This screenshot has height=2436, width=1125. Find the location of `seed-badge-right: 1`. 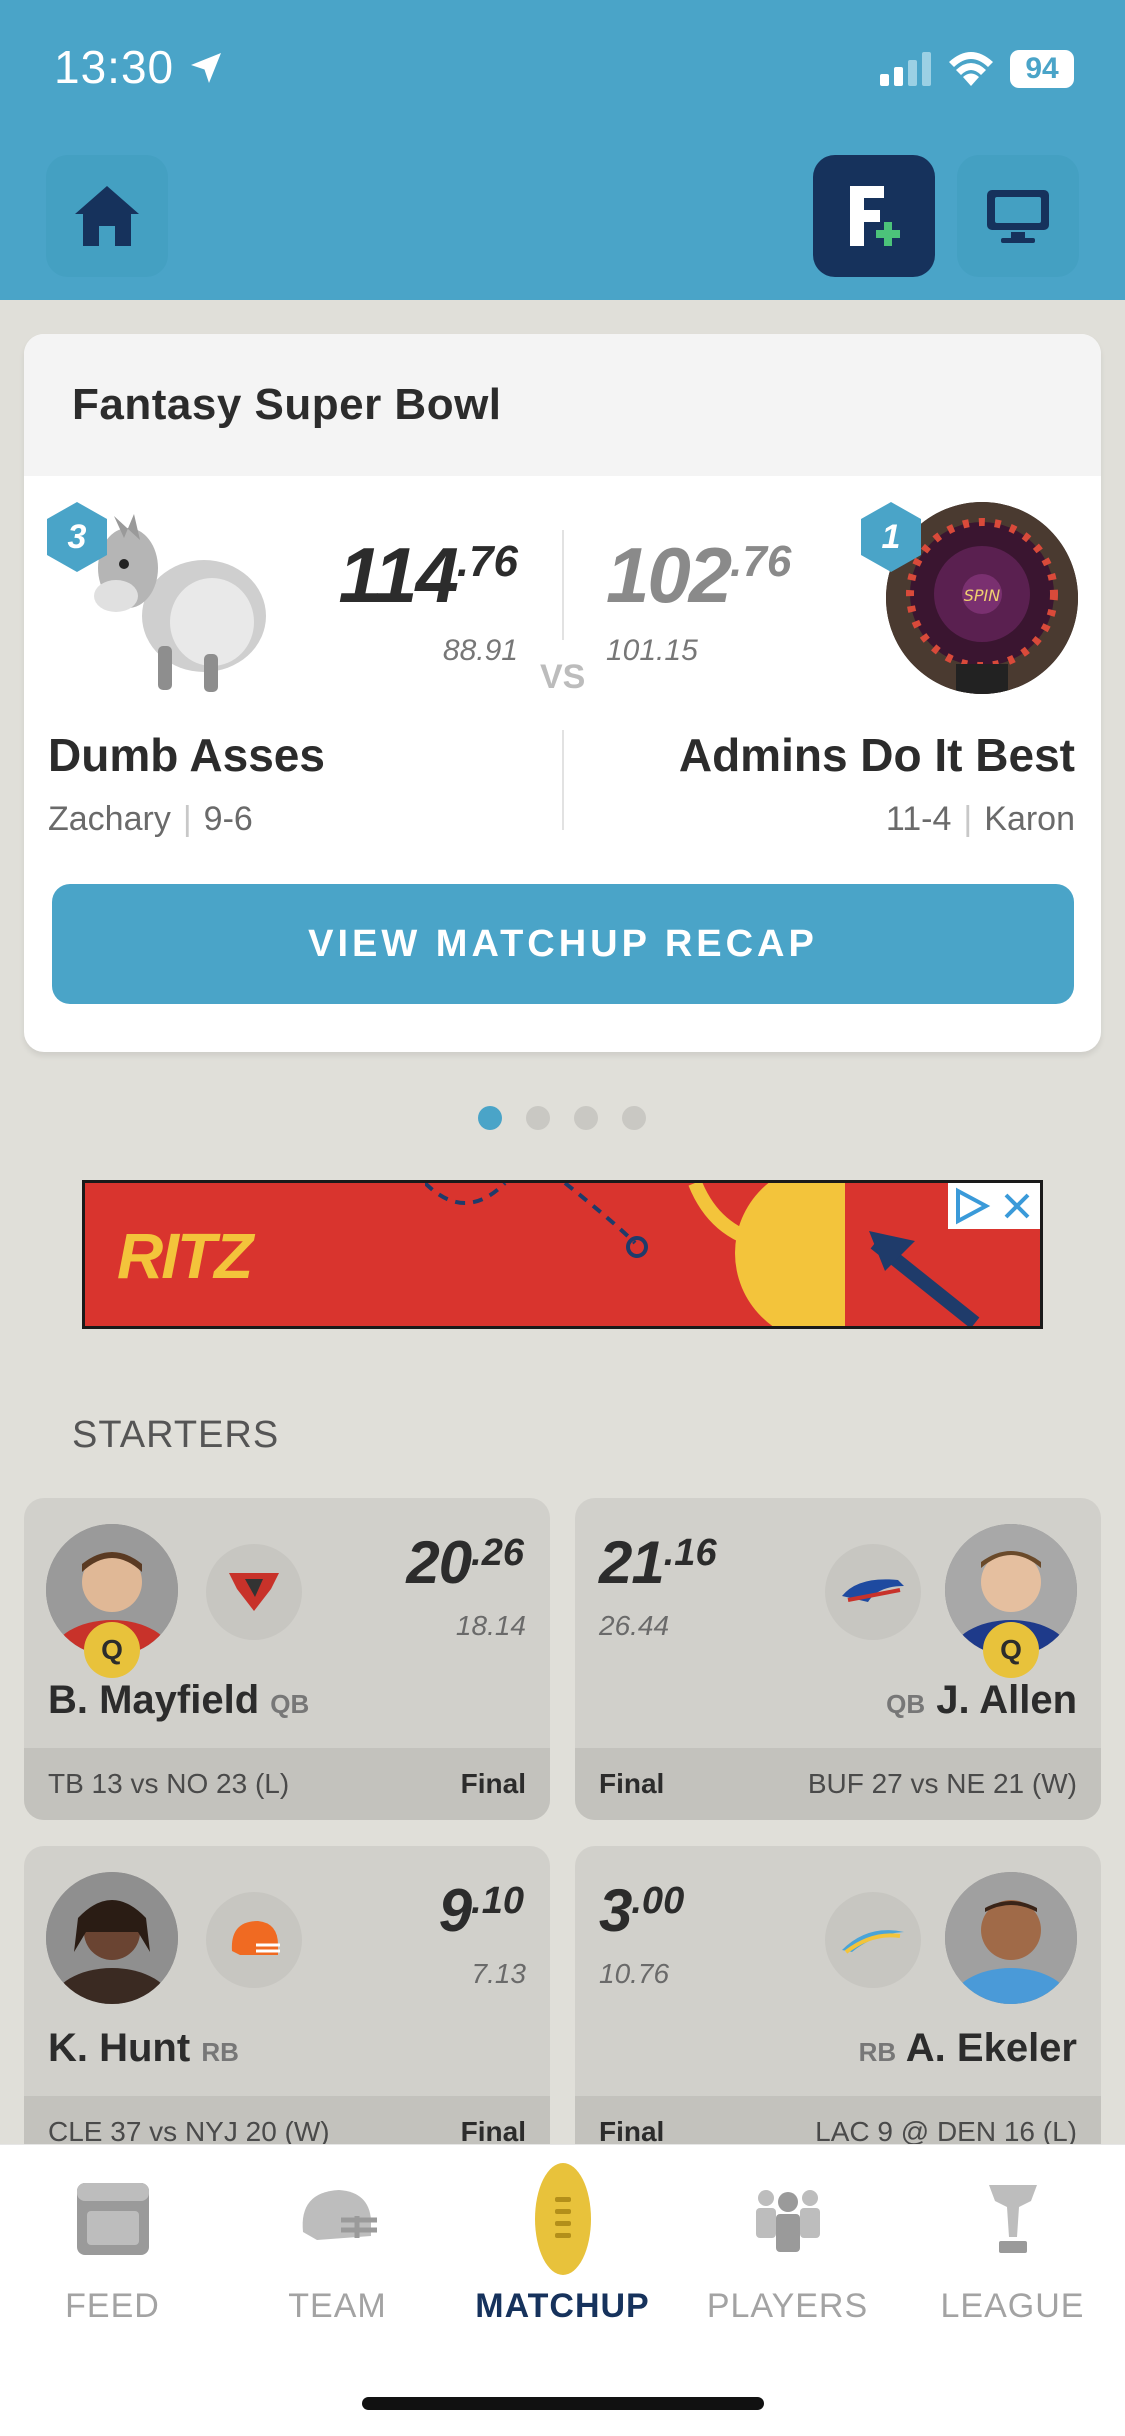

seed-badge-right: 1 is located at coordinates (891, 537).